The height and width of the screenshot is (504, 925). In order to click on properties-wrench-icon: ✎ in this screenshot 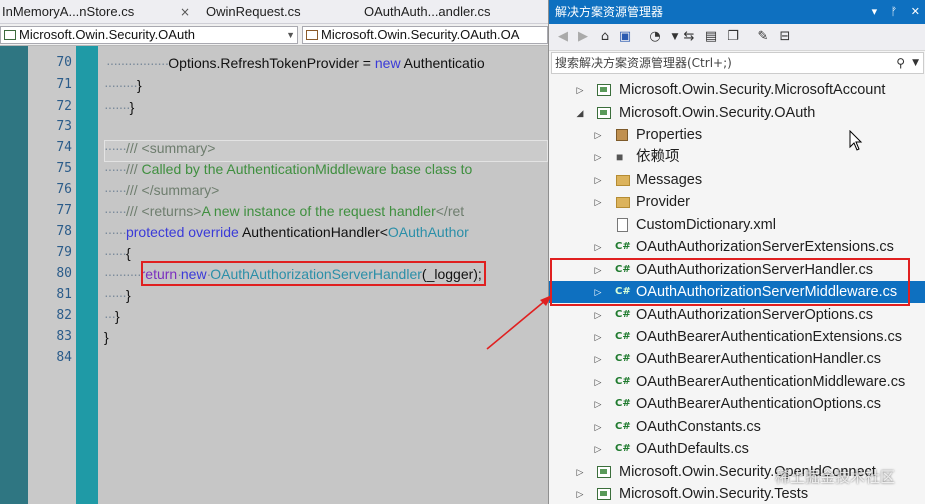, I will do `click(763, 37)`.